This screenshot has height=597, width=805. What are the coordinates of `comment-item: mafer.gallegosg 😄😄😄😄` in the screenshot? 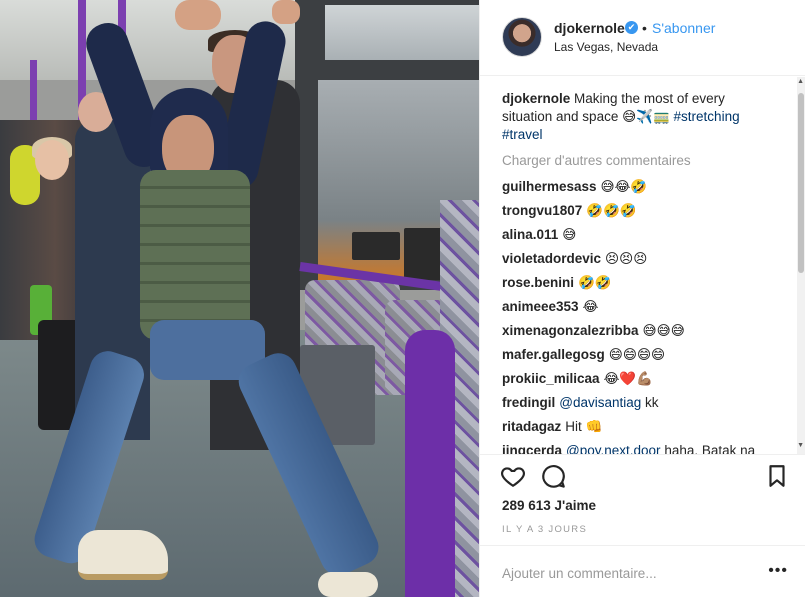 It's located at (583, 355).